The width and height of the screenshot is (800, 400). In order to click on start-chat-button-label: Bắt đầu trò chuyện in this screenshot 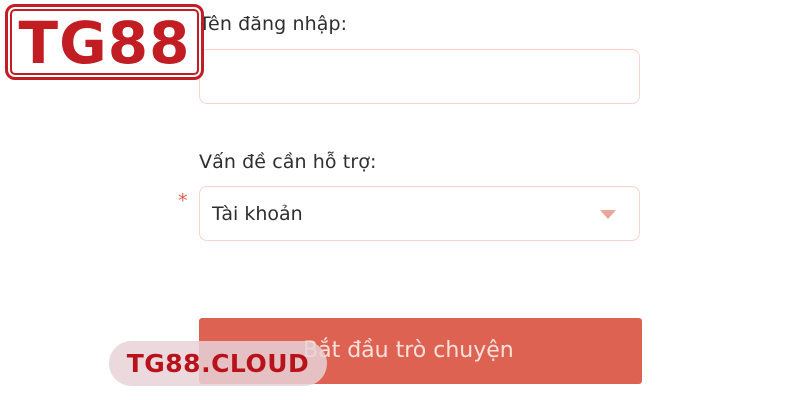, I will do `click(408, 350)`.